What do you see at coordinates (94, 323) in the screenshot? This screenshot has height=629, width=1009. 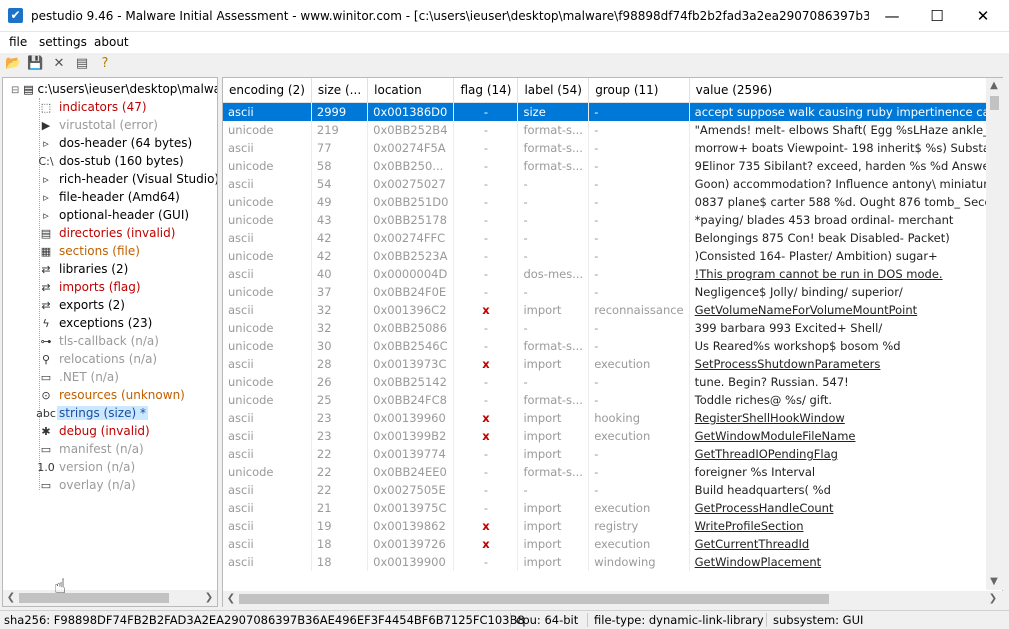 I see `tree-item: ϟ exceptions (23)` at bounding box center [94, 323].